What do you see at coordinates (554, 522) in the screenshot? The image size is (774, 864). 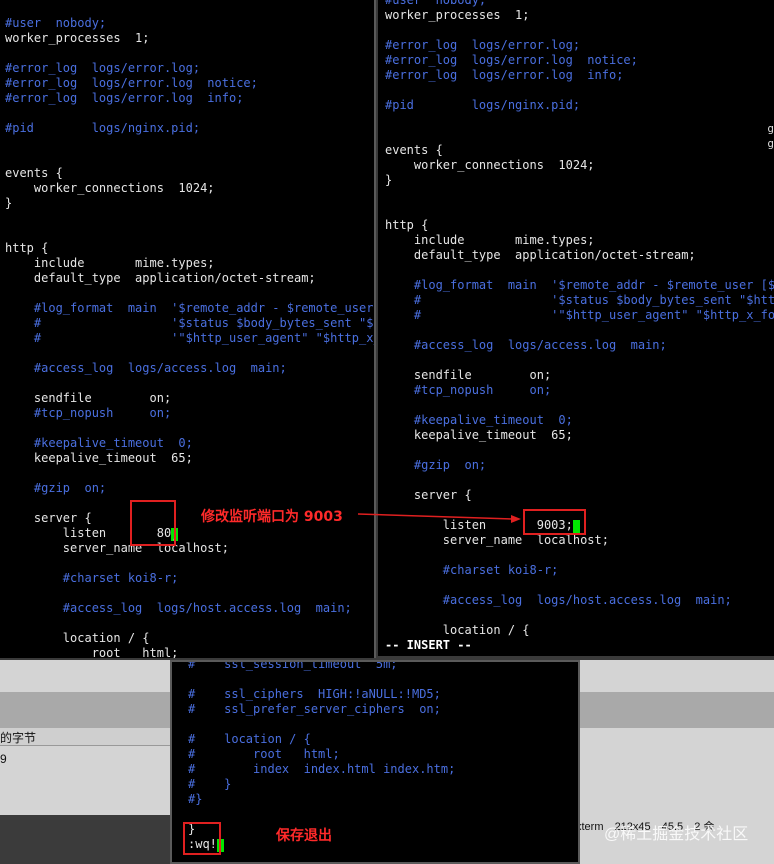 I see `highlight-box-new-port` at bounding box center [554, 522].